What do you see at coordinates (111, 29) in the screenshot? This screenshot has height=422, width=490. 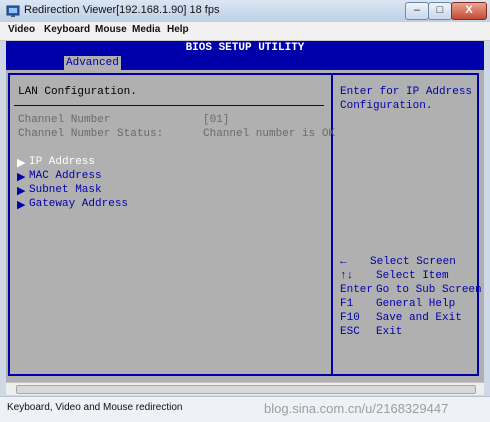 I see `menu-mouse: Mouse` at bounding box center [111, 29].